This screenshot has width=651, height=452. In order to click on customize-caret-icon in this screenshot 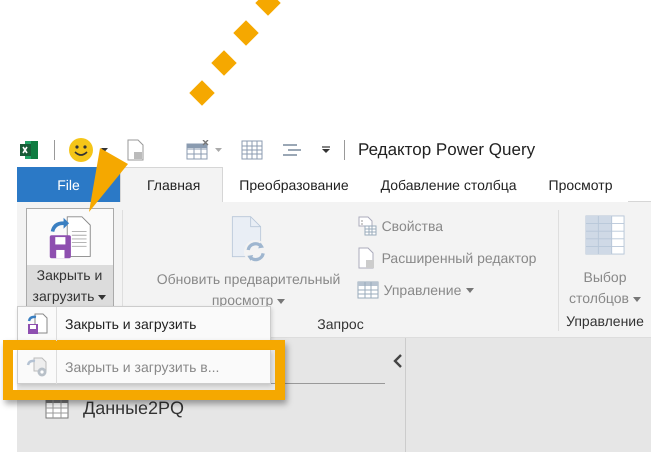, I will do `click(326, 150)`.